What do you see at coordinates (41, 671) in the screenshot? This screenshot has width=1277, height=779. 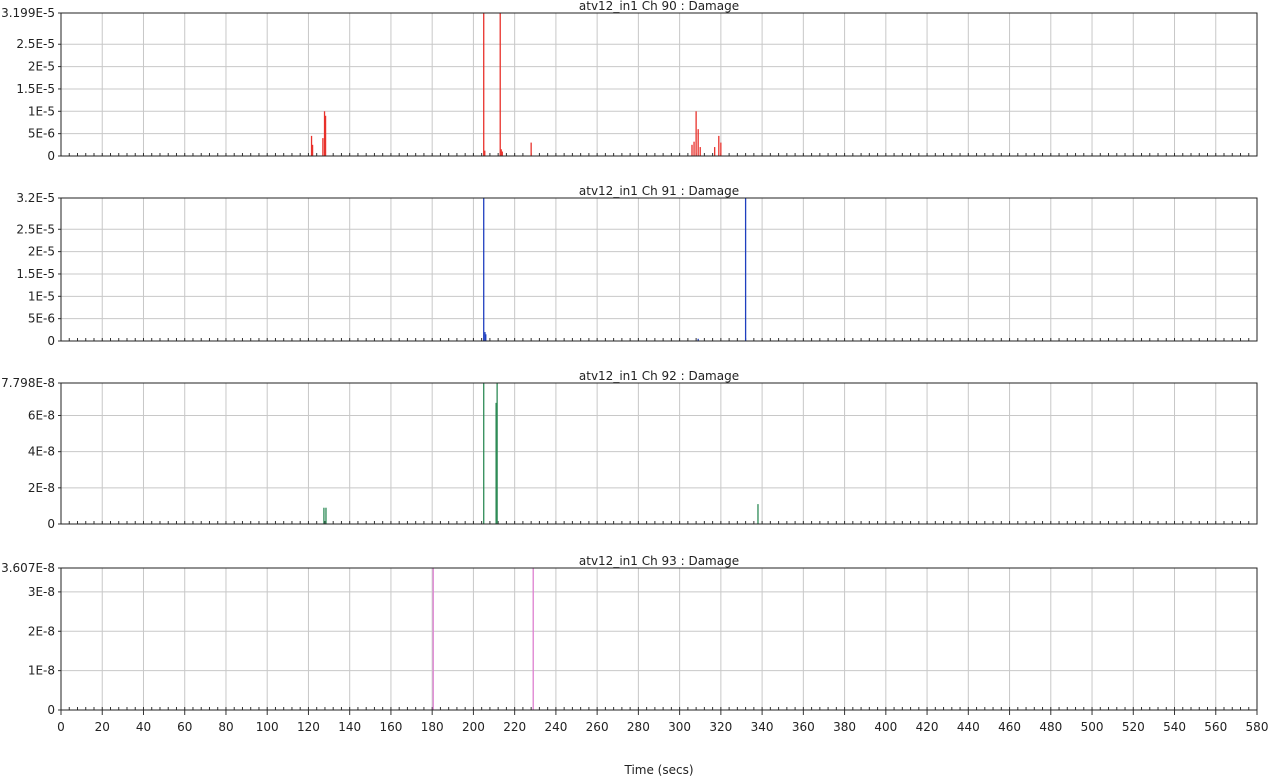 I see `y-tick-label: 1E-8` at bounding box center [41, 671].